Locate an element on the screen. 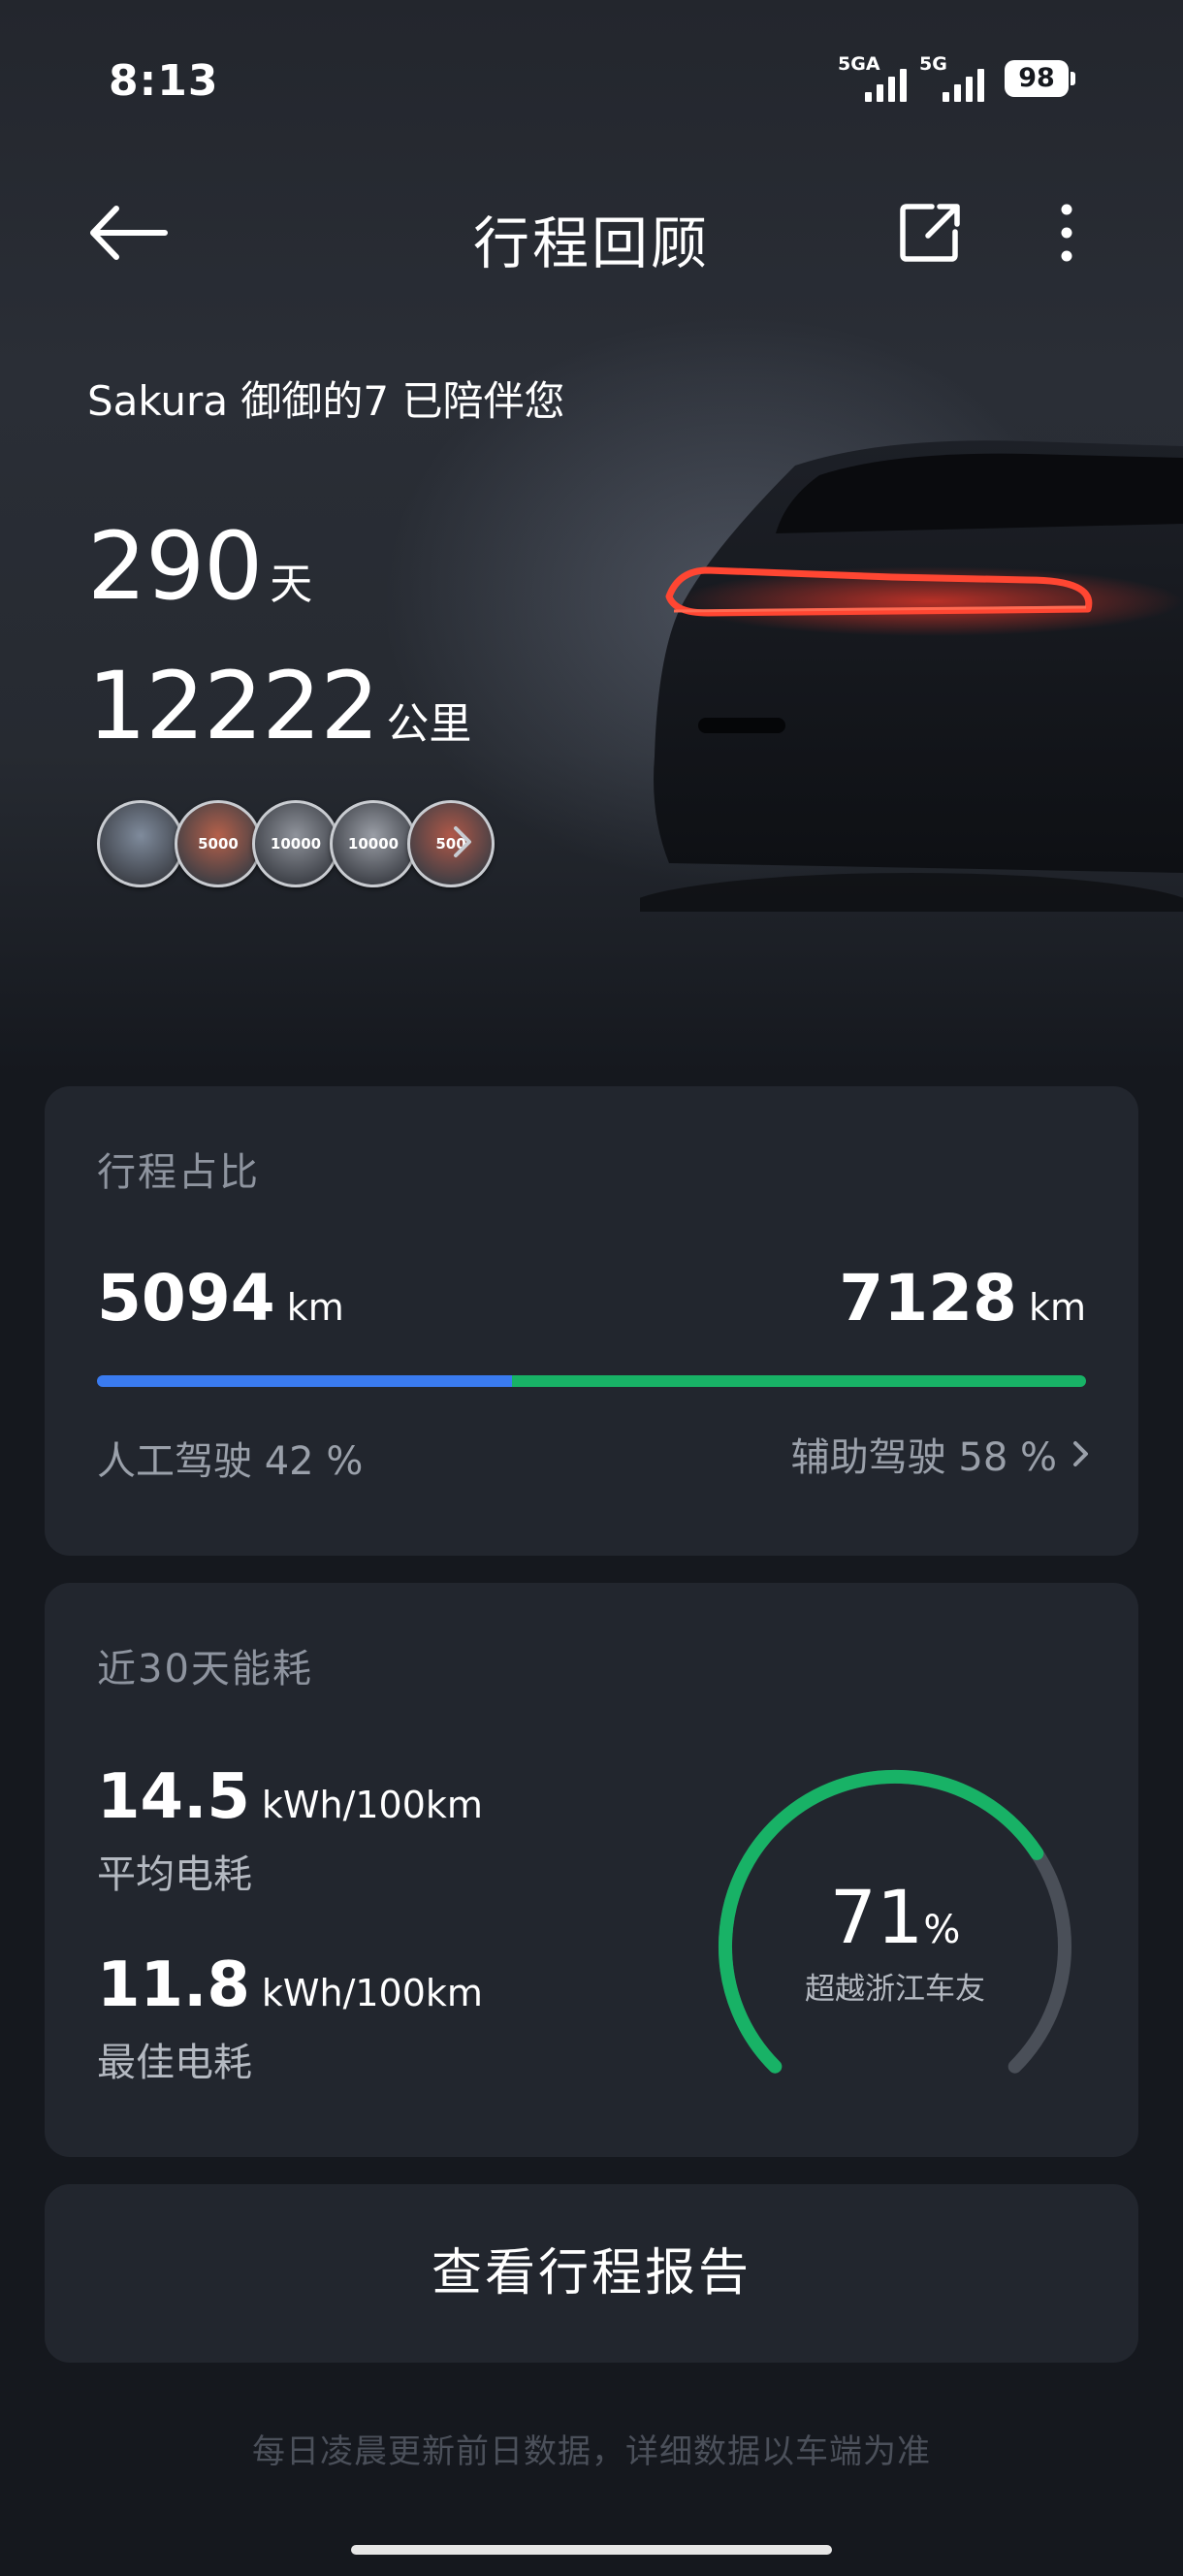 Image resolution: width=1183 pixels, height=2576 pixels. car-companion-text: Sakura 御御的7 已陪伴您 is located at coordinates (326, 401).